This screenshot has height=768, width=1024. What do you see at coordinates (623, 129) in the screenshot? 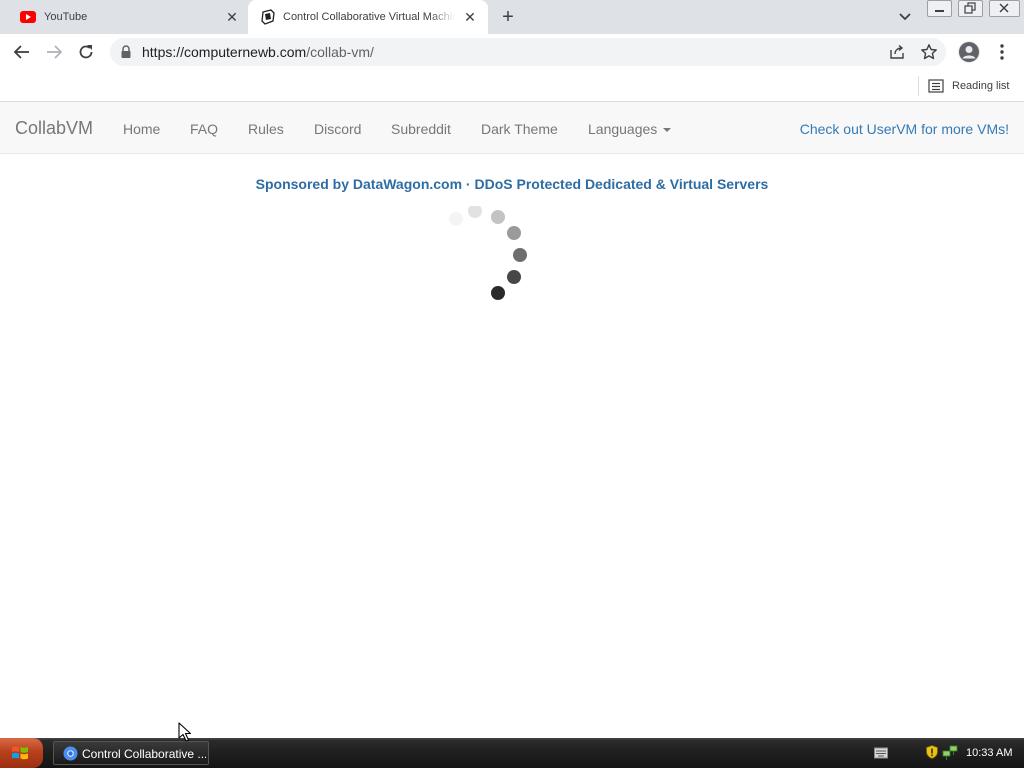
I see `nav-languages-label: Languages` at bounding box center [623, 129].